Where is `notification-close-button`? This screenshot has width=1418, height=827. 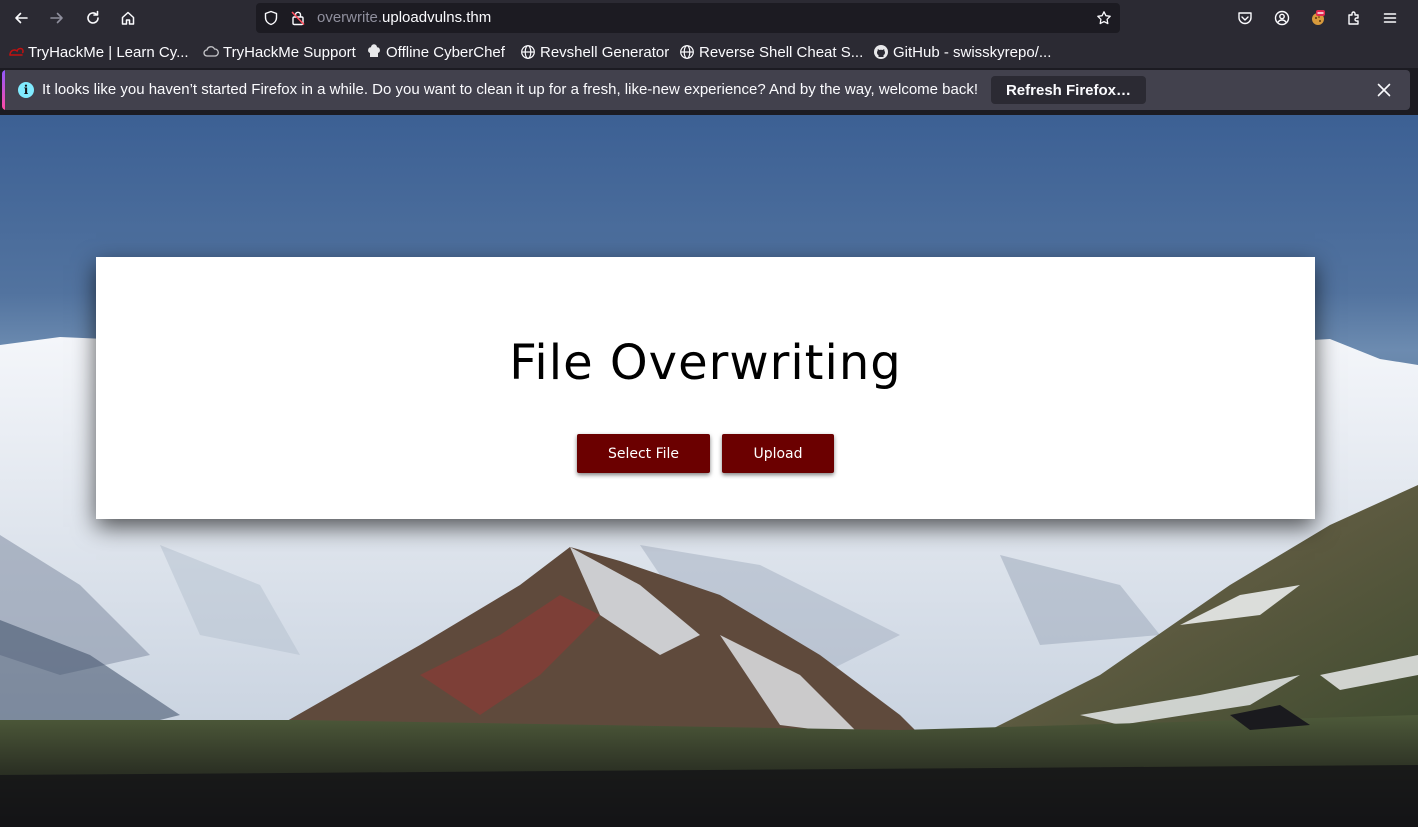
notification-close-button is located at coordinates (1384, 90).